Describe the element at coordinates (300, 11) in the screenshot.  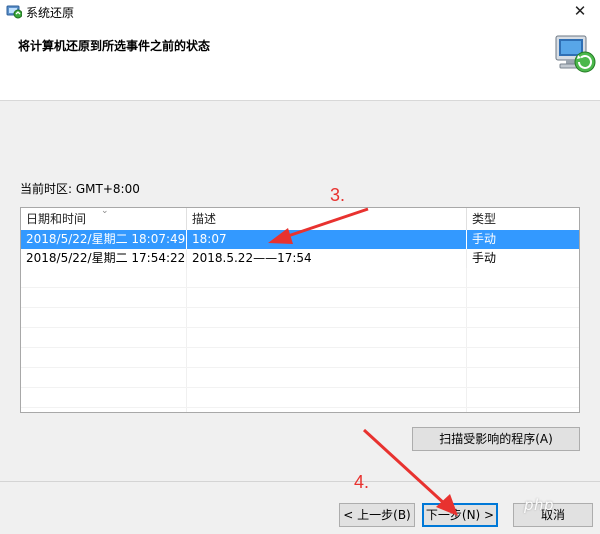
I see `title-bar: 系统还原 ✕` at that location.